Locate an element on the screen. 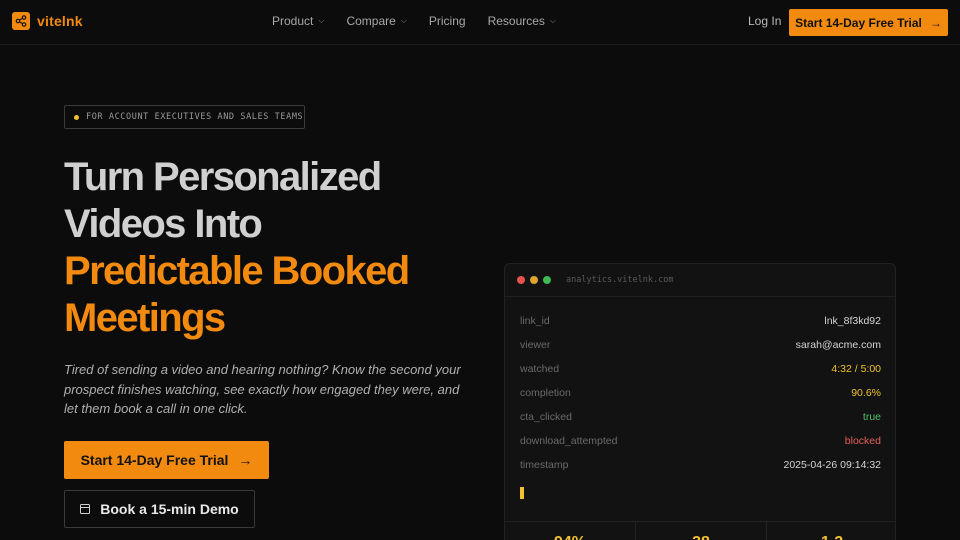  menu-item-label: Product is located at coordinates (293, 21).